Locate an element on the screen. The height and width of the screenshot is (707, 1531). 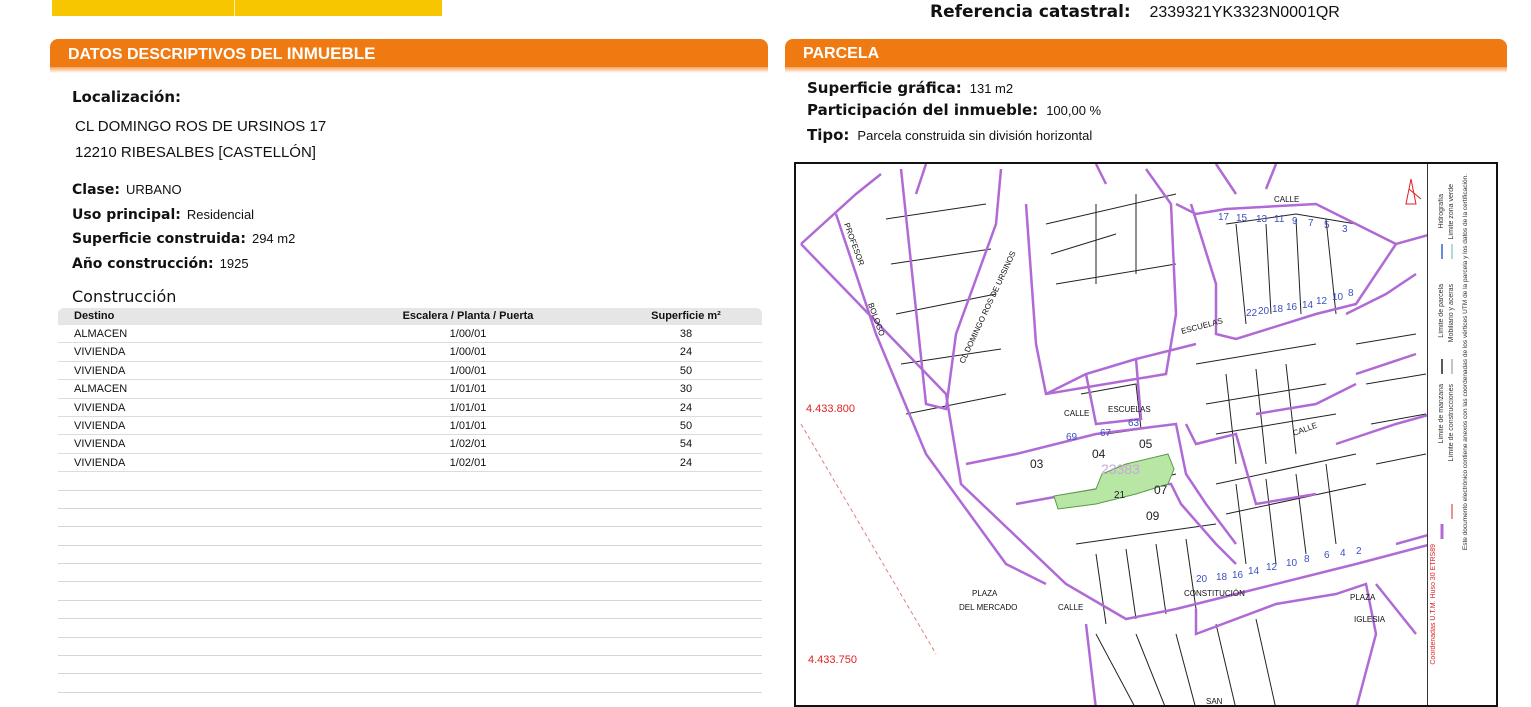
parcel-number-67: 67 is located at coordinates (1106, 433).